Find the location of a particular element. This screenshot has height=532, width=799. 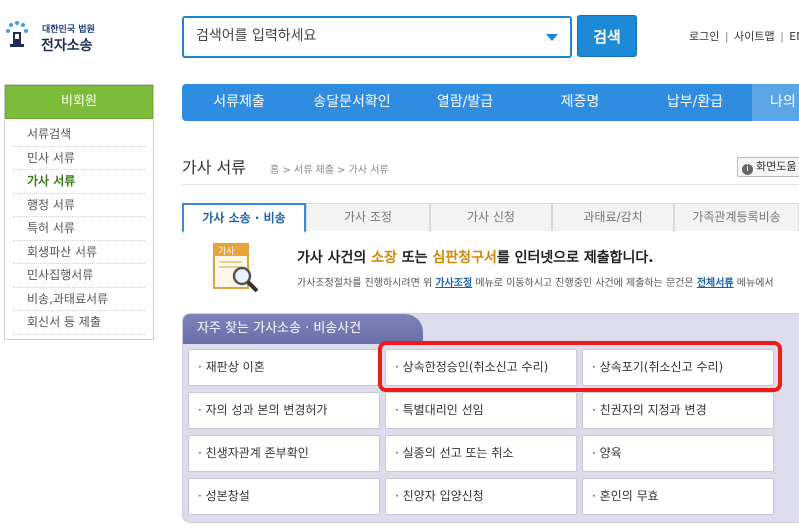

sitemap-link: 사이트맵 is located at coordinates (754, 36).